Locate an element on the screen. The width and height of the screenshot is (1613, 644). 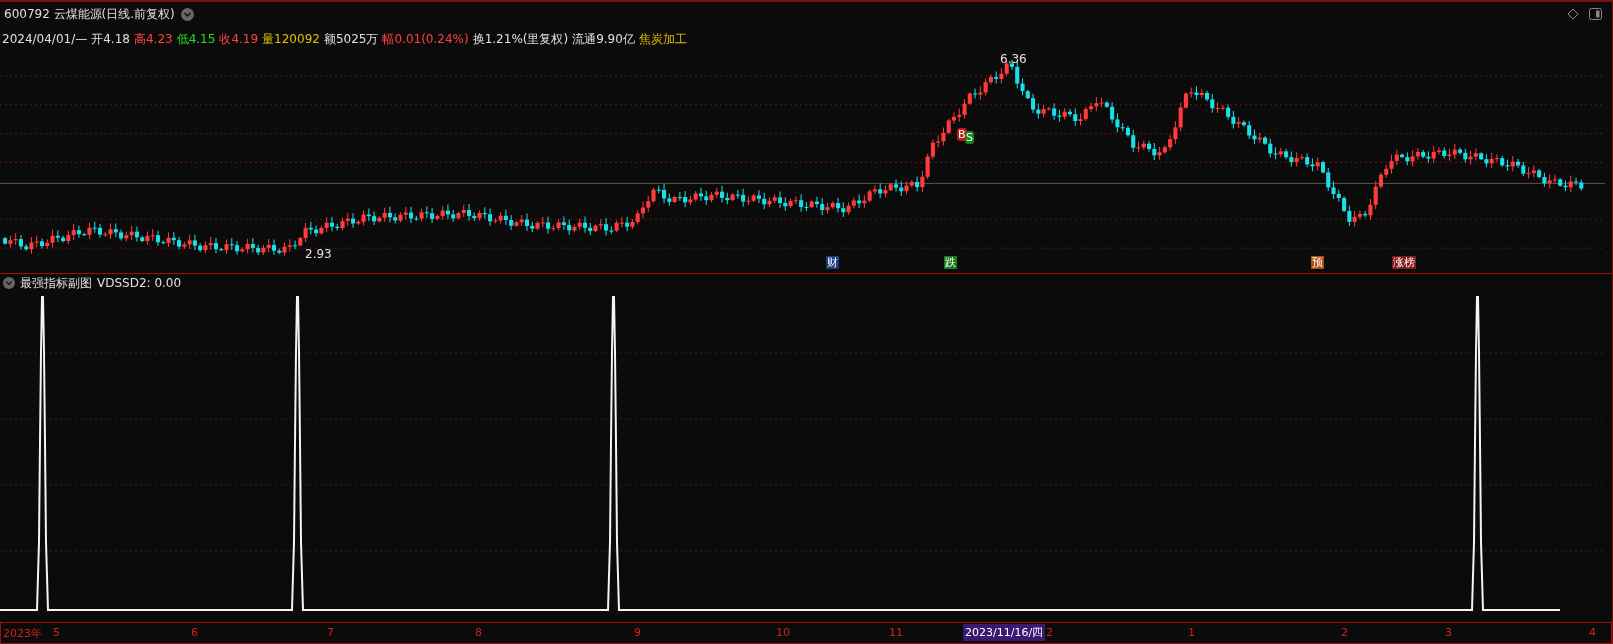
industry-tag: 焦炭加工 is located at coordinates (662, 39).